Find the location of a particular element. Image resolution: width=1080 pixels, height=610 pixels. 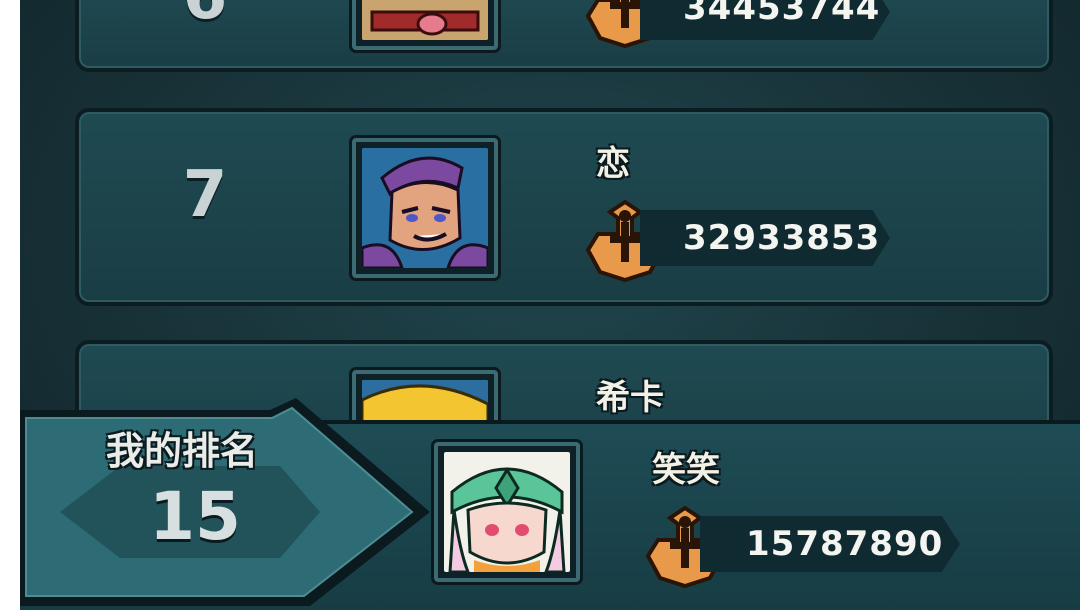

rank-number: 7 is located at coordinates (205, 195).